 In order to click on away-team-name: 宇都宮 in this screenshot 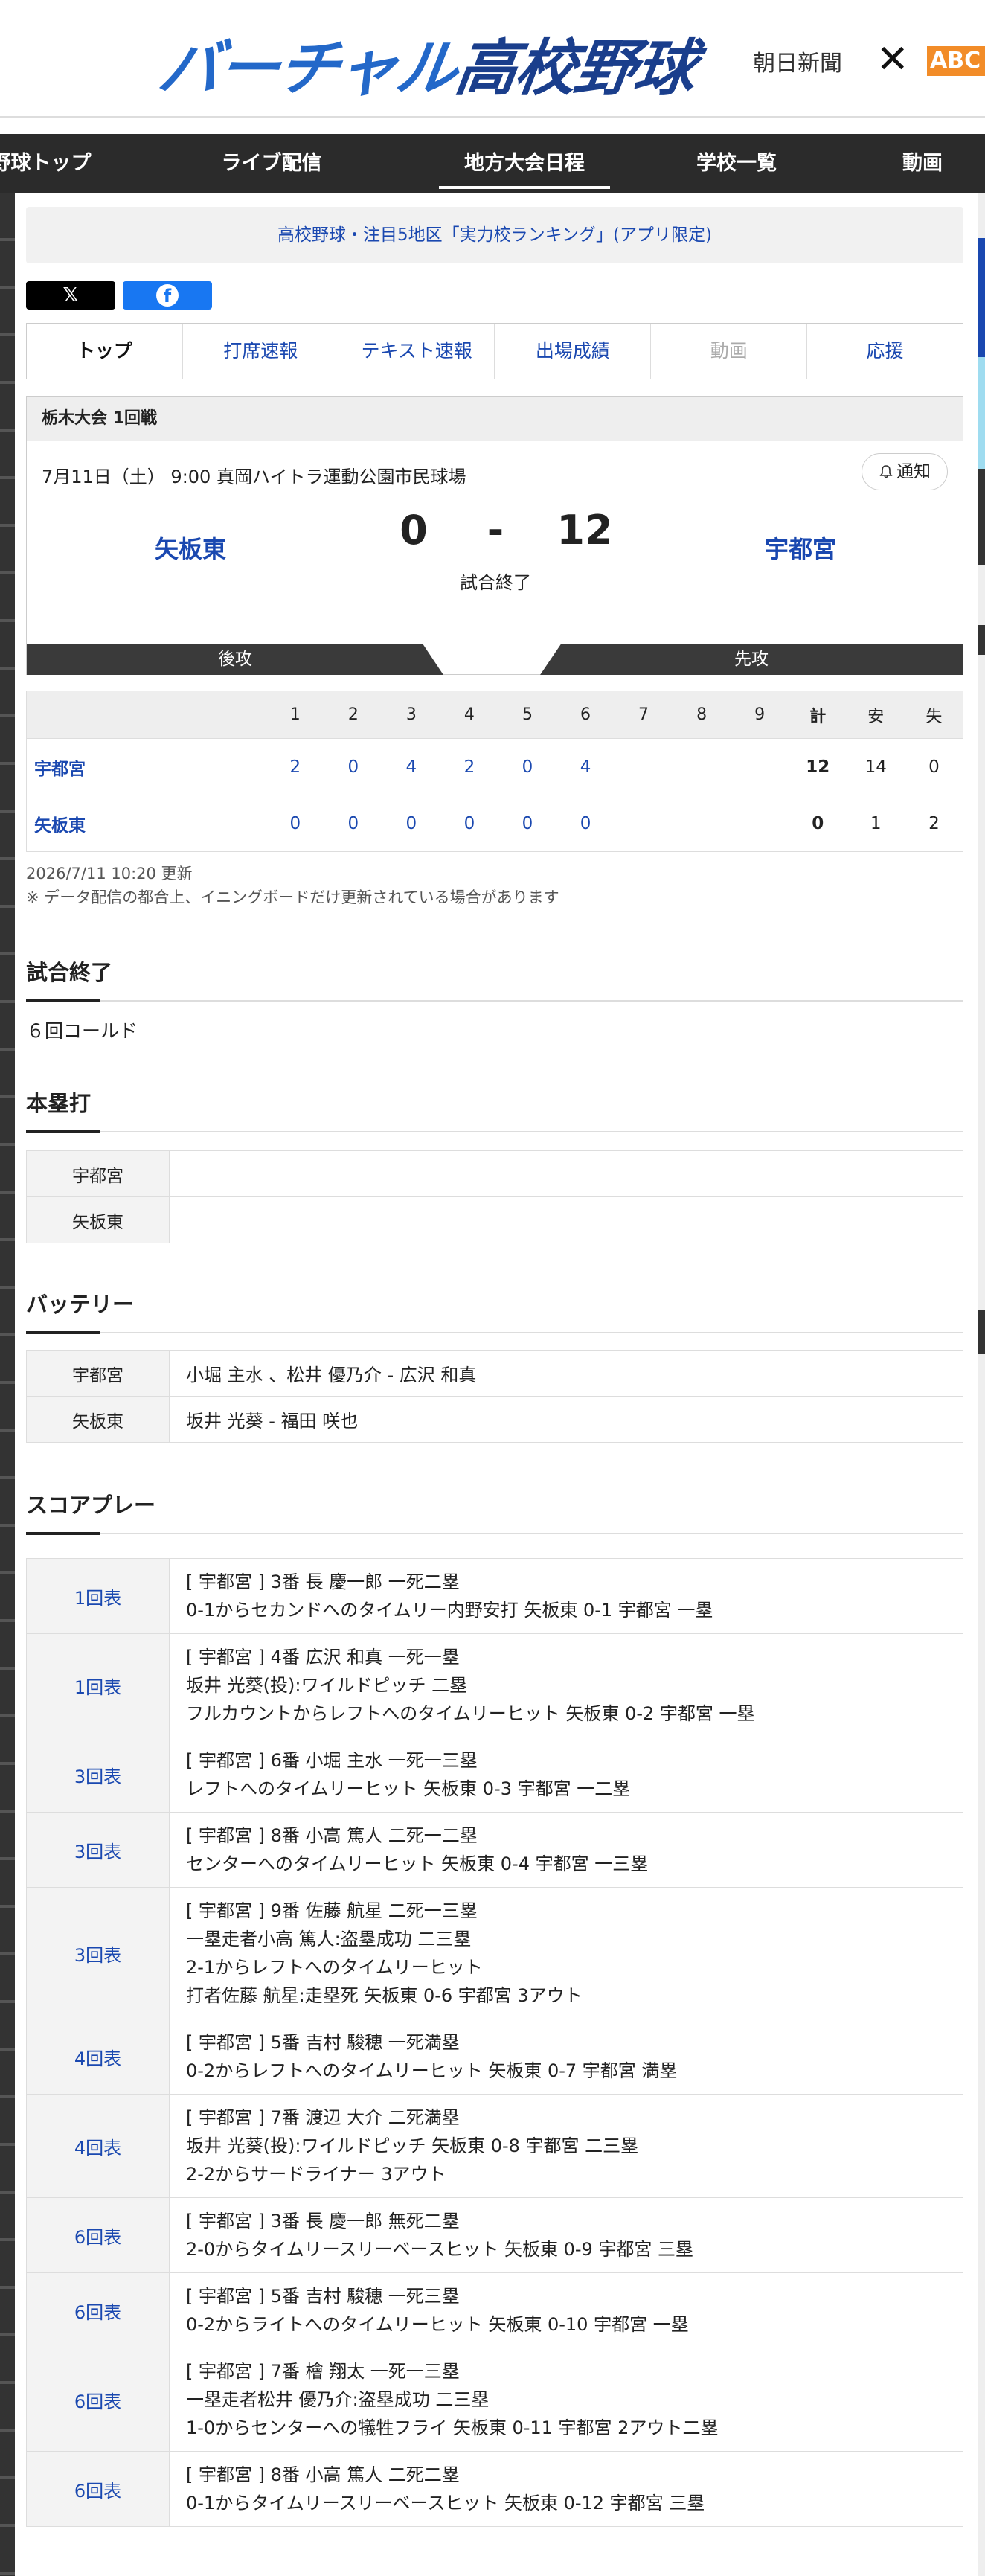, I will do `click(801, 548)`.